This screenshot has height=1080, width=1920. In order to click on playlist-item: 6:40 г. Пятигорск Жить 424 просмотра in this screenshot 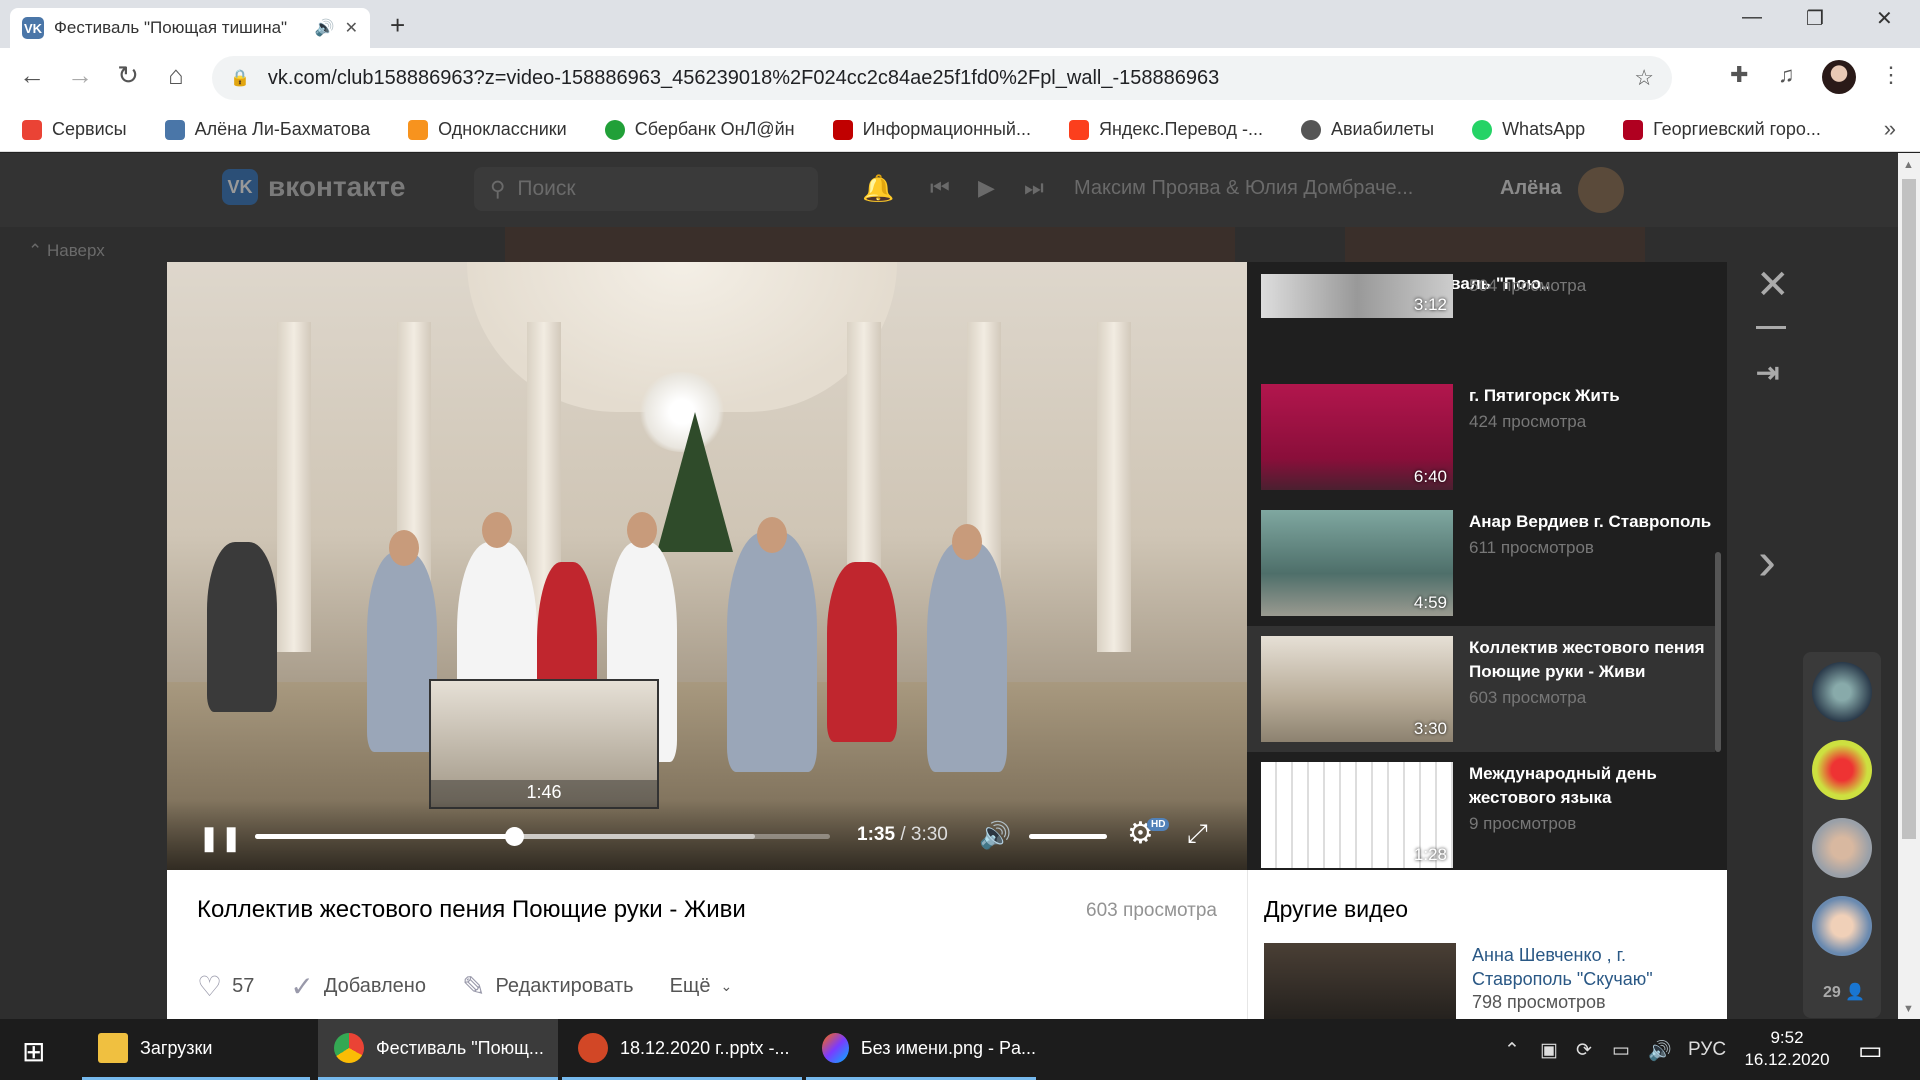, I will do `click(1481, 437)`.